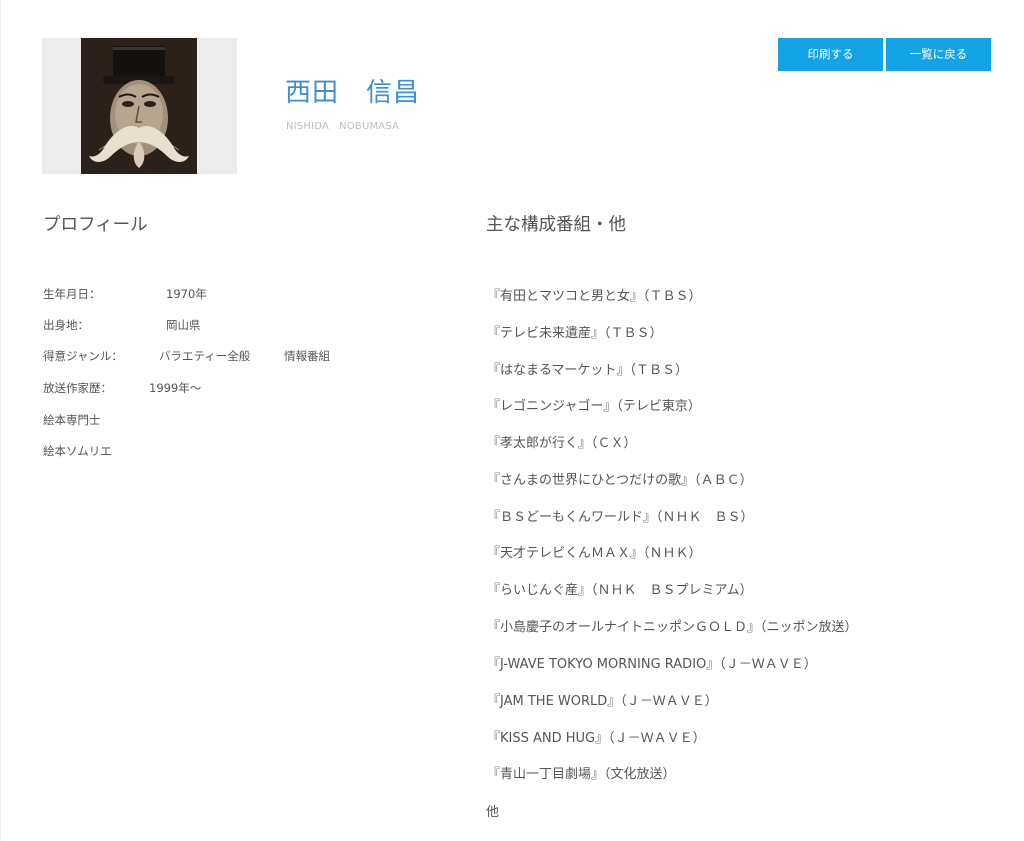  What do you see at coordinates (672, 627) in the screenshot?
I see `works-item: 『小島慶子のオールナイトニッポンＧＯＬＤ』（ニッポン放送）` at bounding box center [672, 627].